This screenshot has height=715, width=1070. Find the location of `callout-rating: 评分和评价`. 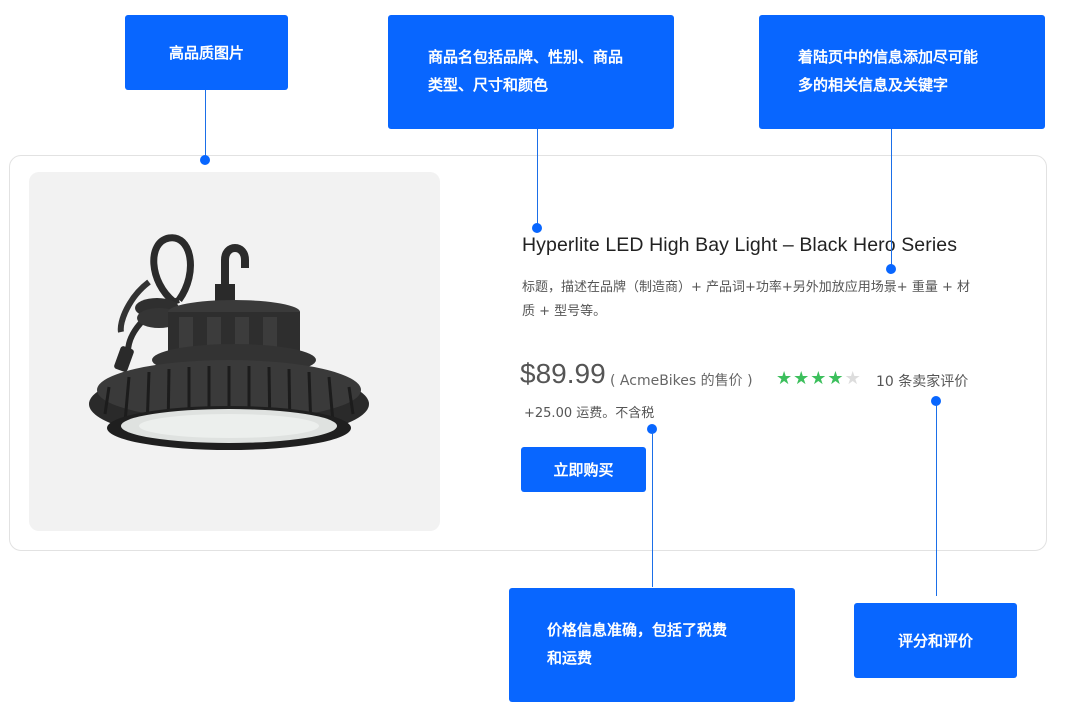

callout-rating: 评分和评价 is located at coordinates (935, 640).